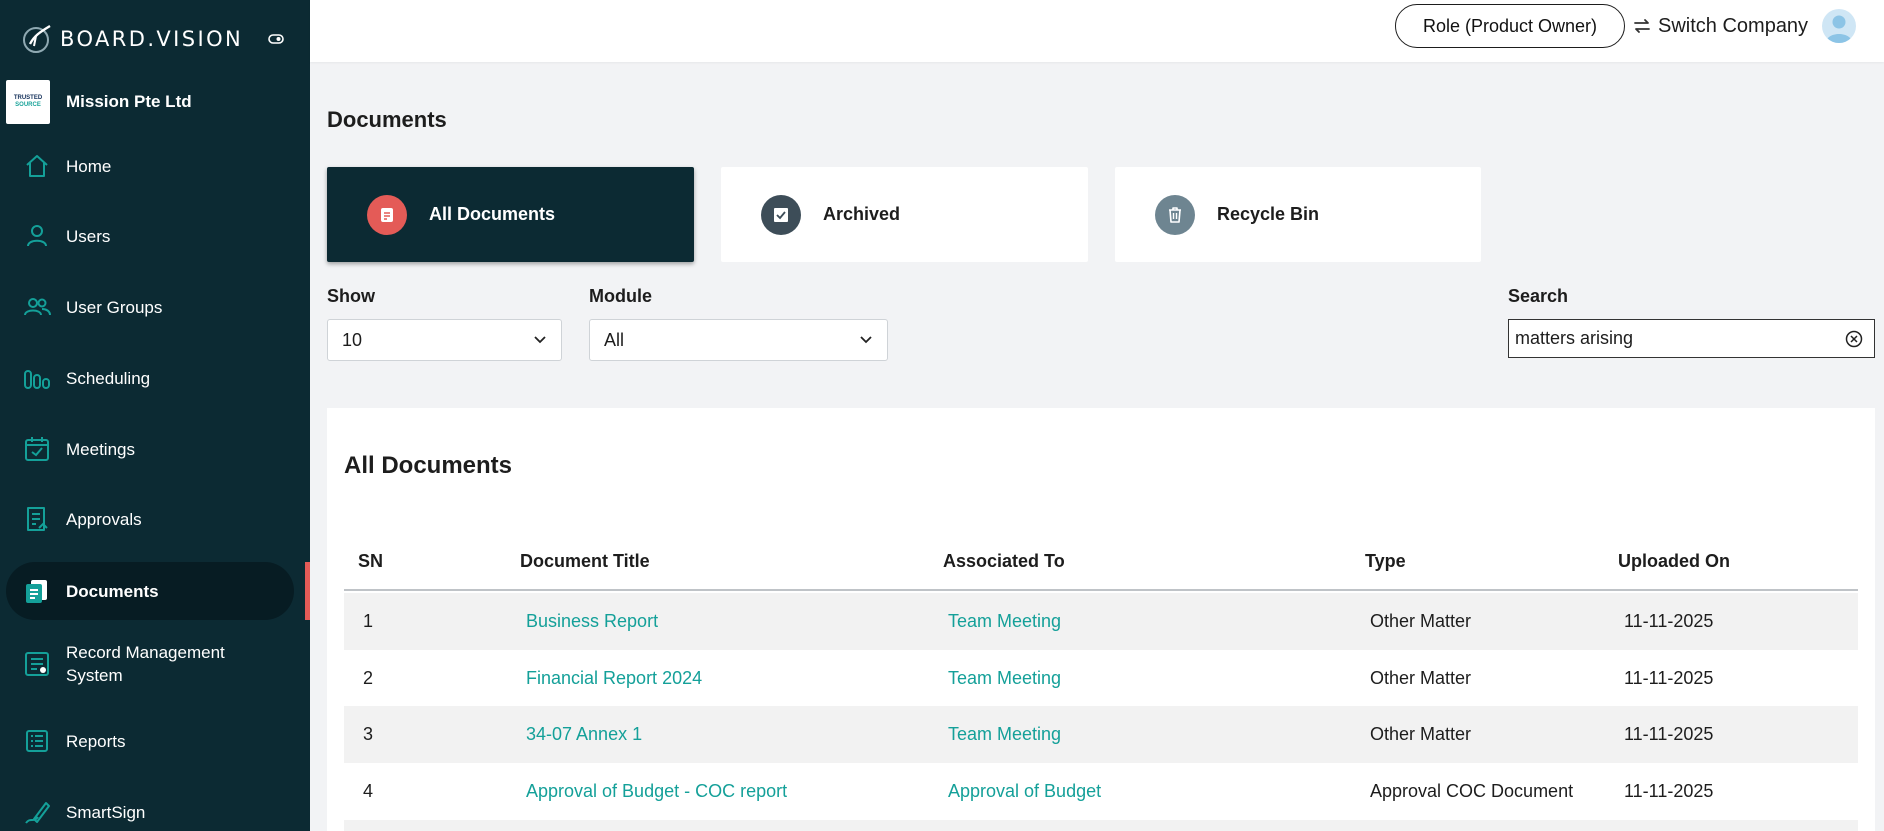 The height and width of the screenshot is (831, 1884). What do you see at coordinates (1472, 791) in the screenshot?
I see `cell-type: Approval COC Document` at bounding box center [1472, 791].